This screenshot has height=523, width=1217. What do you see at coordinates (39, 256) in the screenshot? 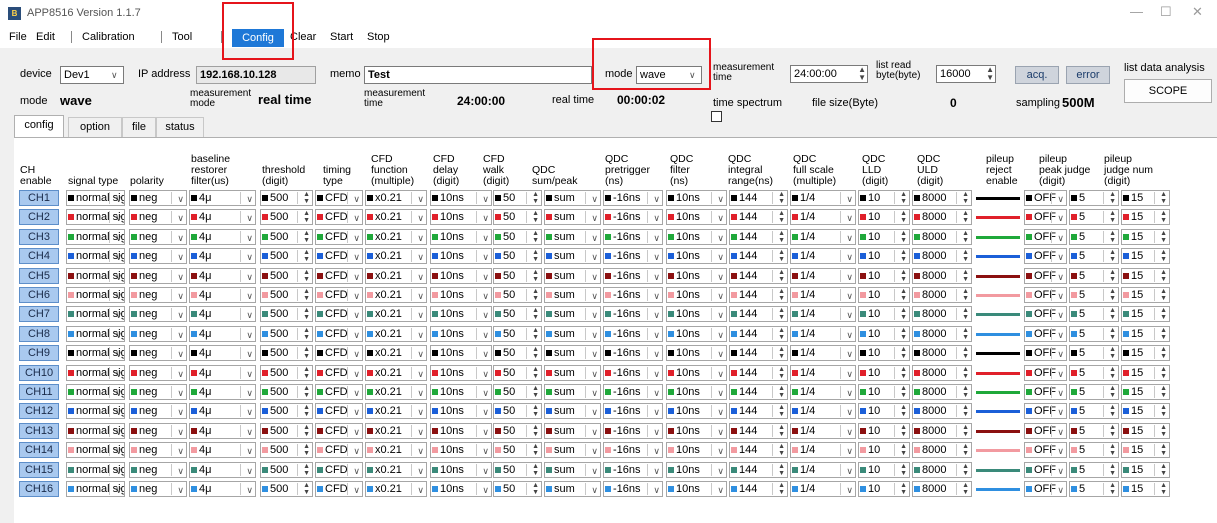
I see `channel-enable-ch4: CH4` at bounding box center [39, 256].